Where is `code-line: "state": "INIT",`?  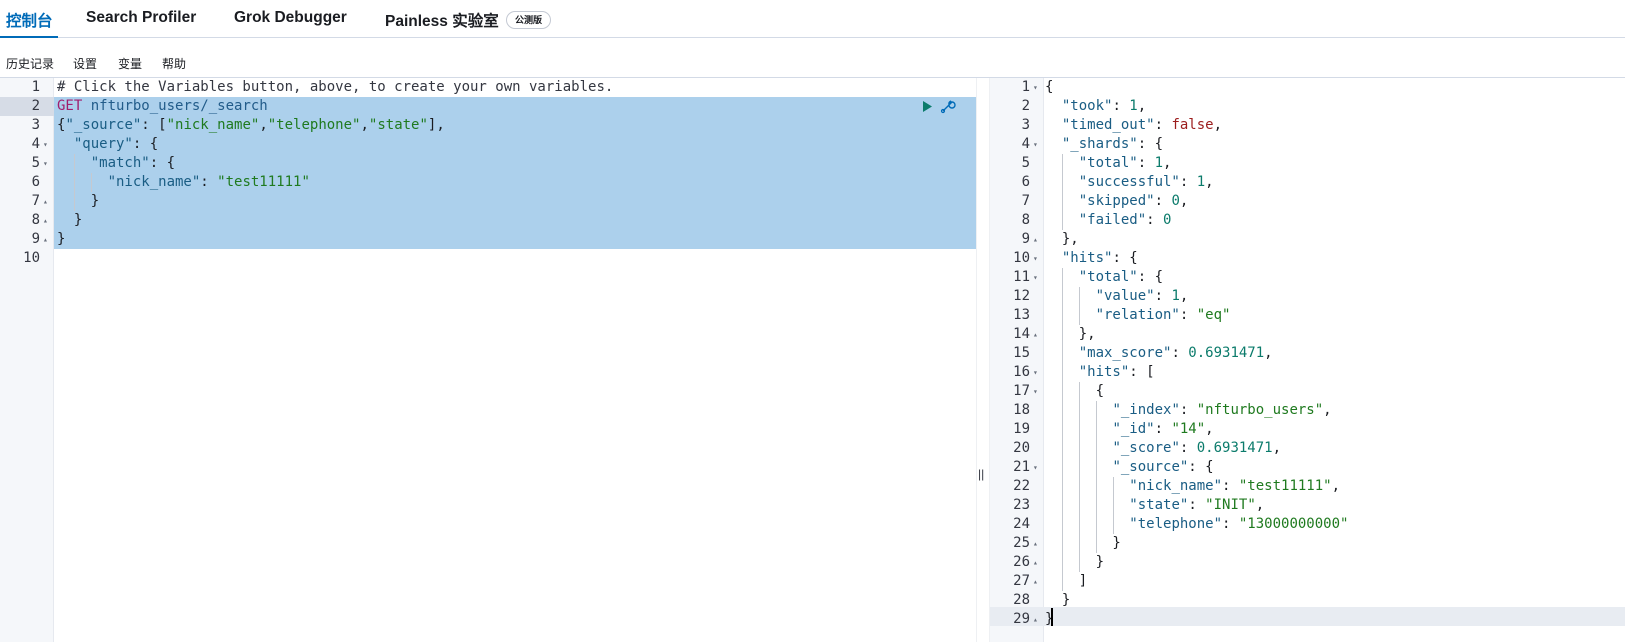
code-line: "state": "INIT", is located at coordinates (1197, 505).